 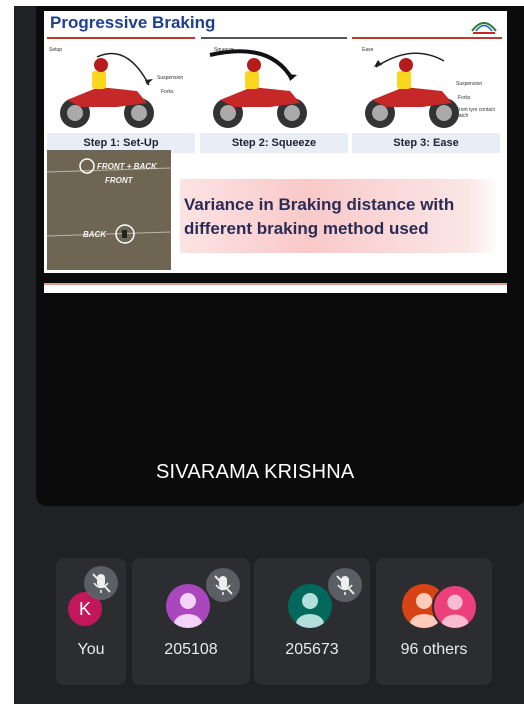 I want to click on next-slide-peek, so click(x=275, y=288).